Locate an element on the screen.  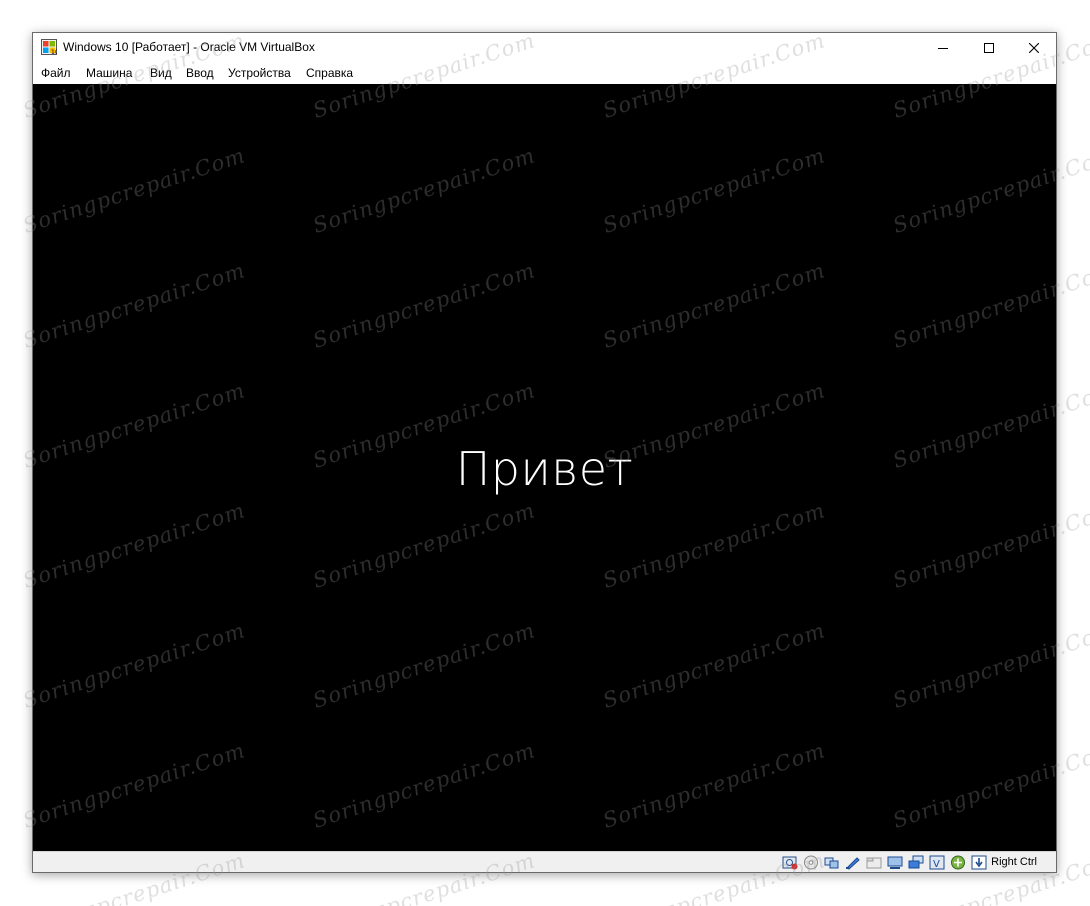
svg-text: V is located at coordinates (936, 864).